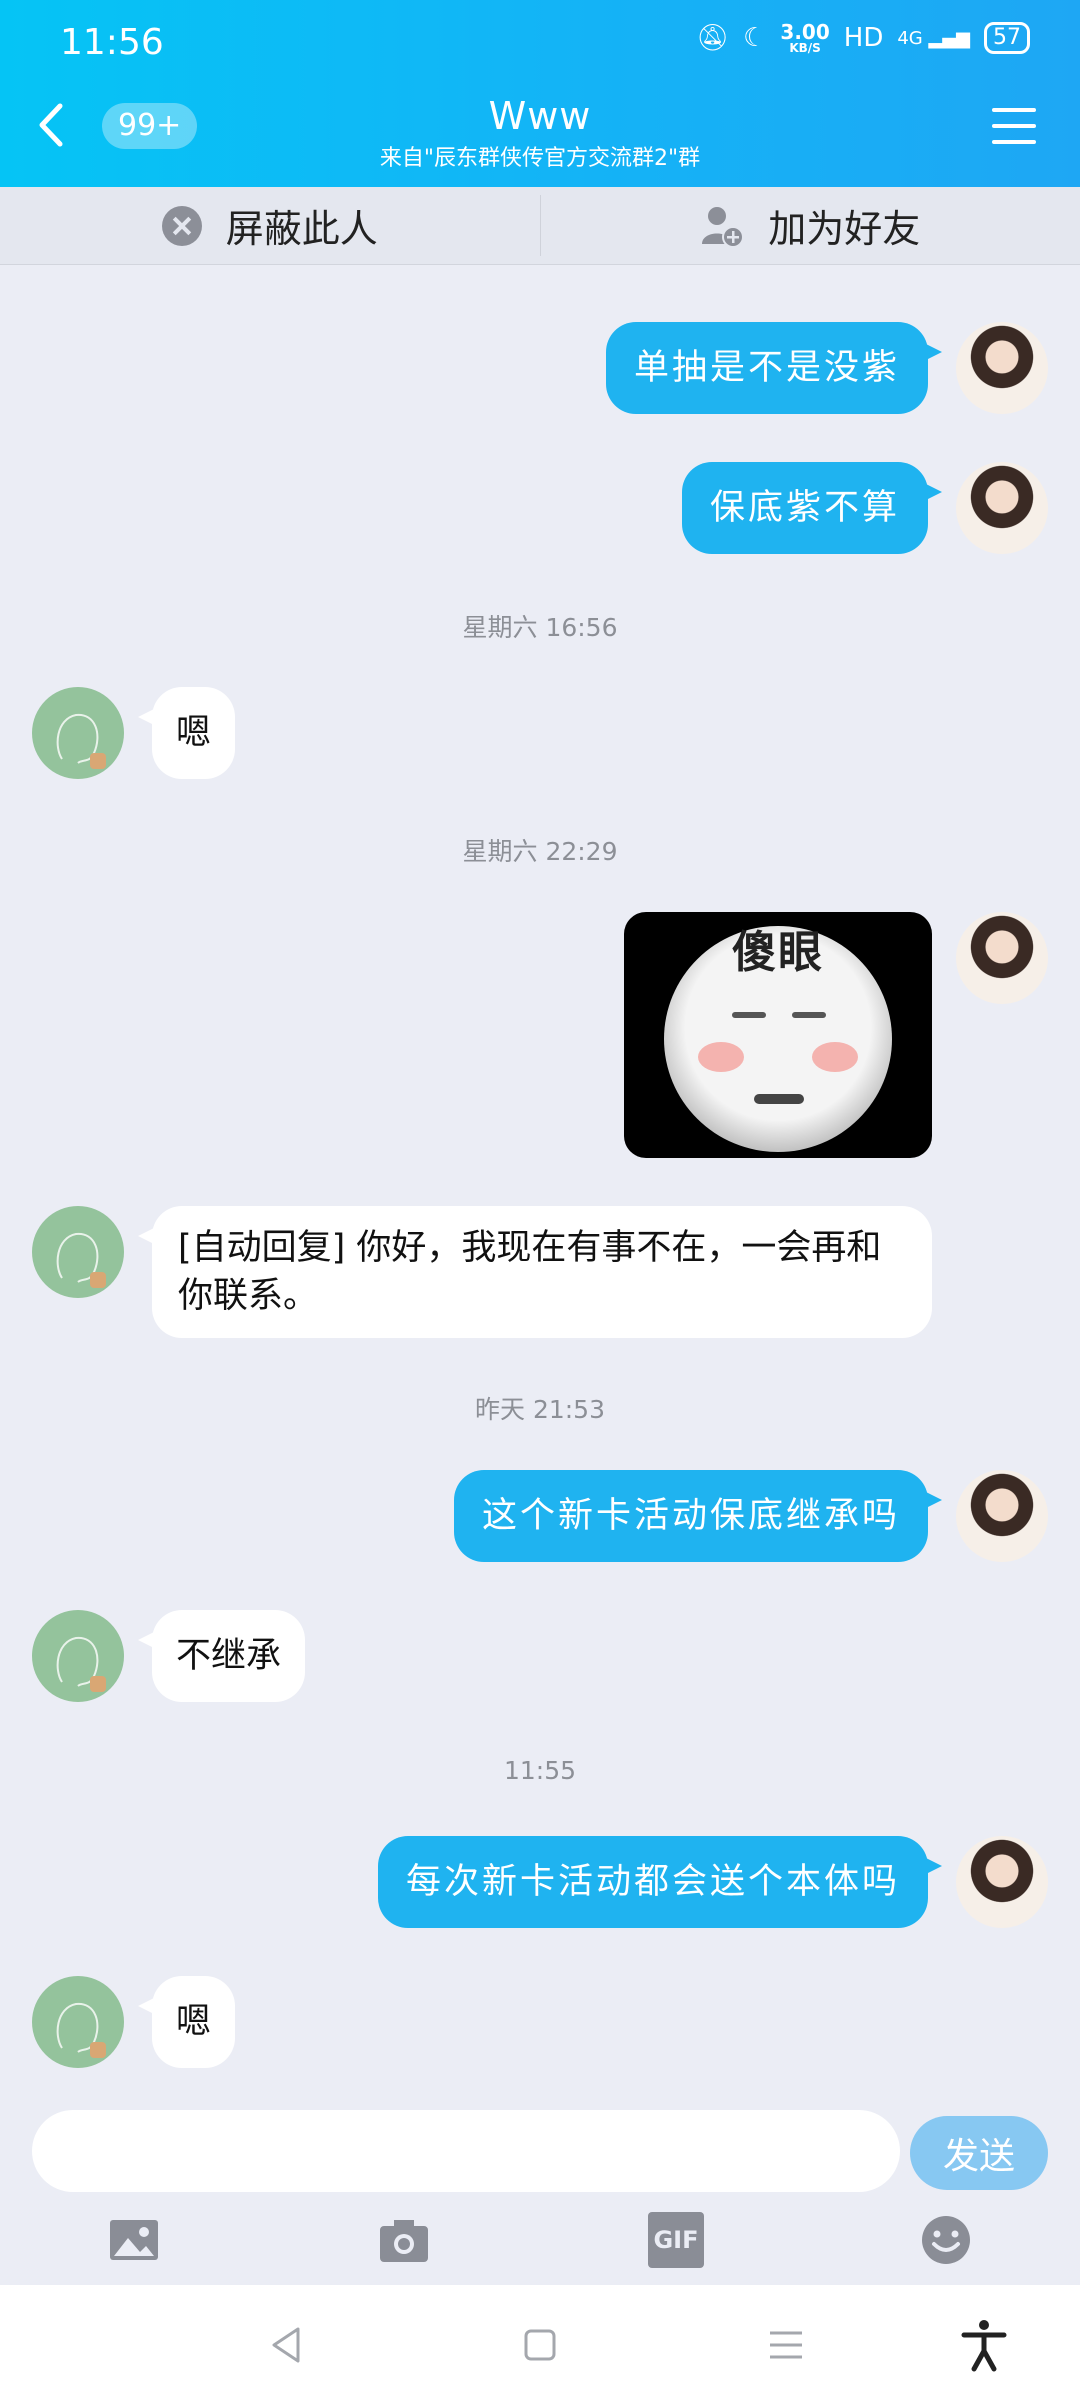 The width and height of the screenshot is (1080, 2400). I want to click on timestamp: 昨天 21:53, so click(540, 1409).